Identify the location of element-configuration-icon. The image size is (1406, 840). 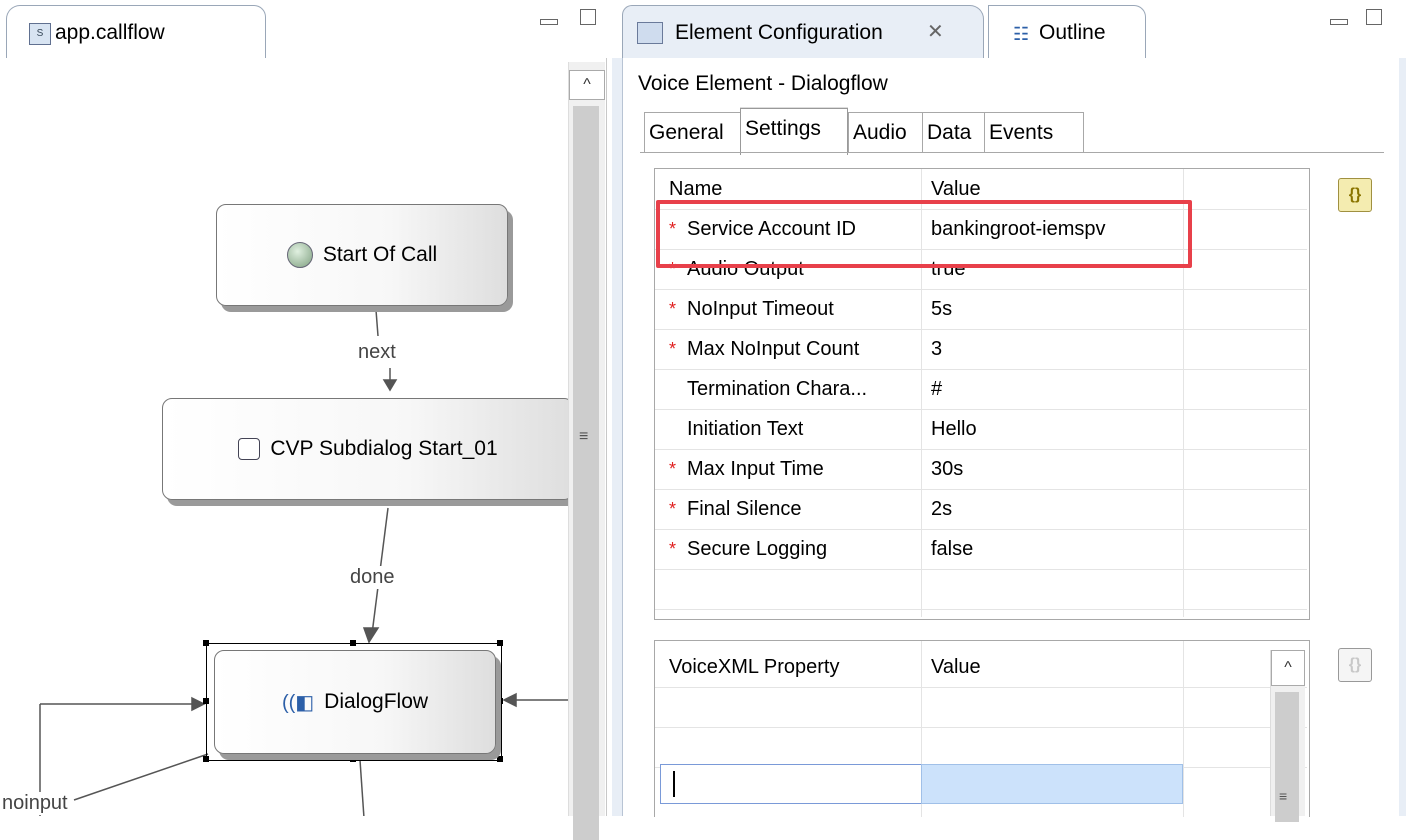
(650, 33).